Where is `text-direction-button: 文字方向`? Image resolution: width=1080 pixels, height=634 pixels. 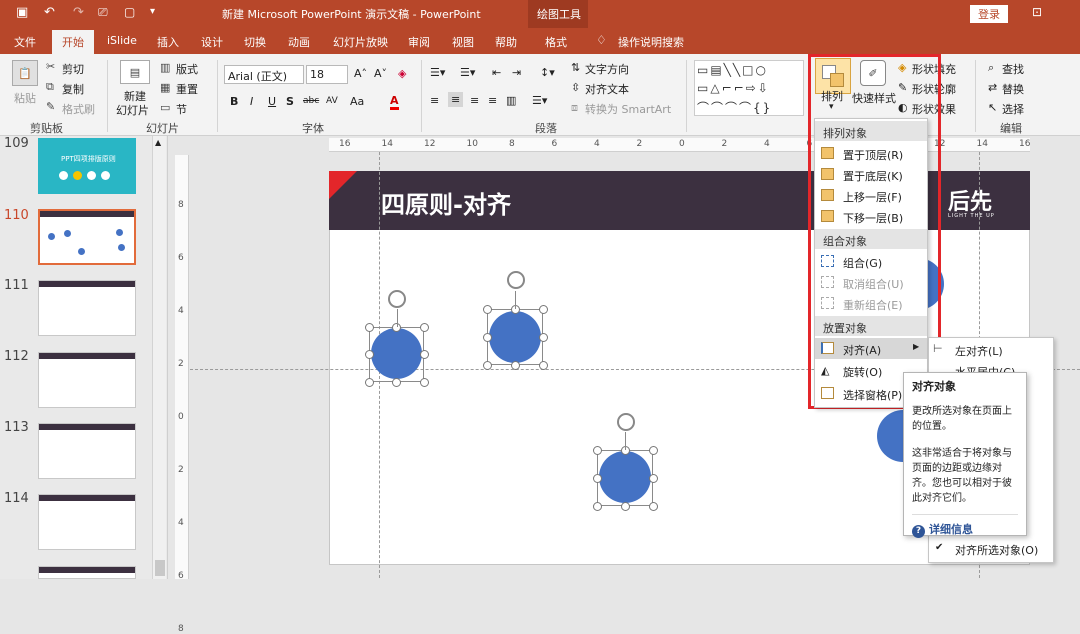
text-direction-button: 文字方向 is located at coordinates (607, 69).